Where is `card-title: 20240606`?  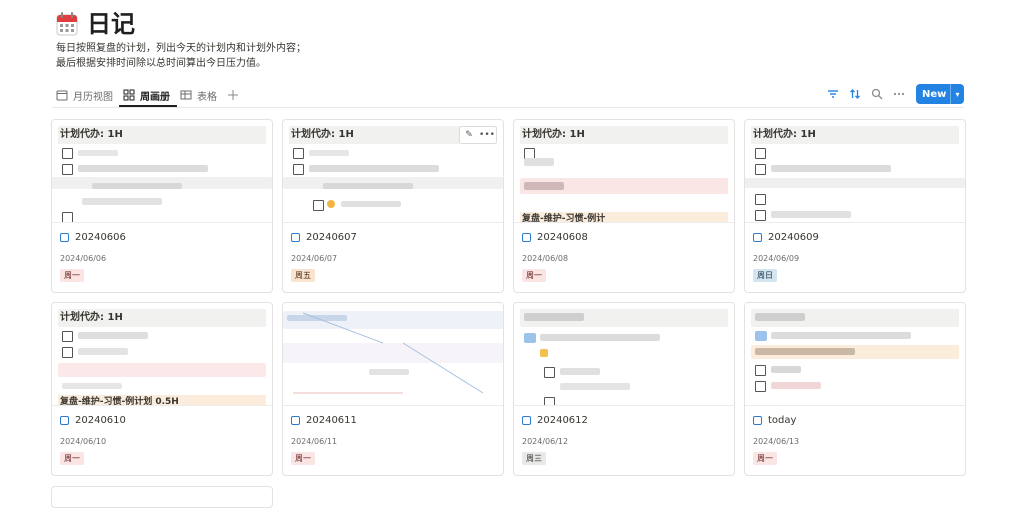 card-title: 20240606 is located at coordinates (93, 237).